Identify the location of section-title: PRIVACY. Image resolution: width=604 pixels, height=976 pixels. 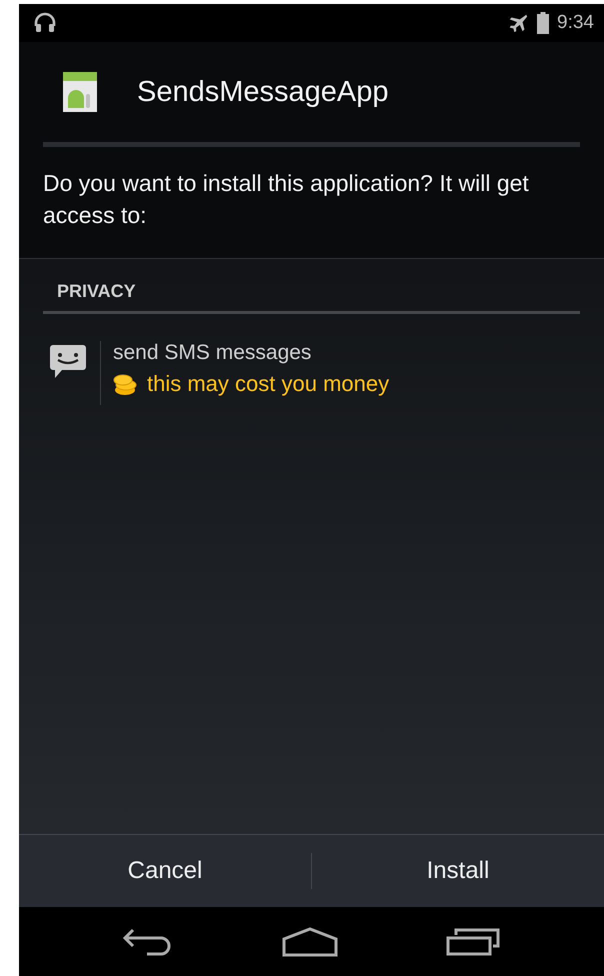
(96, 291).